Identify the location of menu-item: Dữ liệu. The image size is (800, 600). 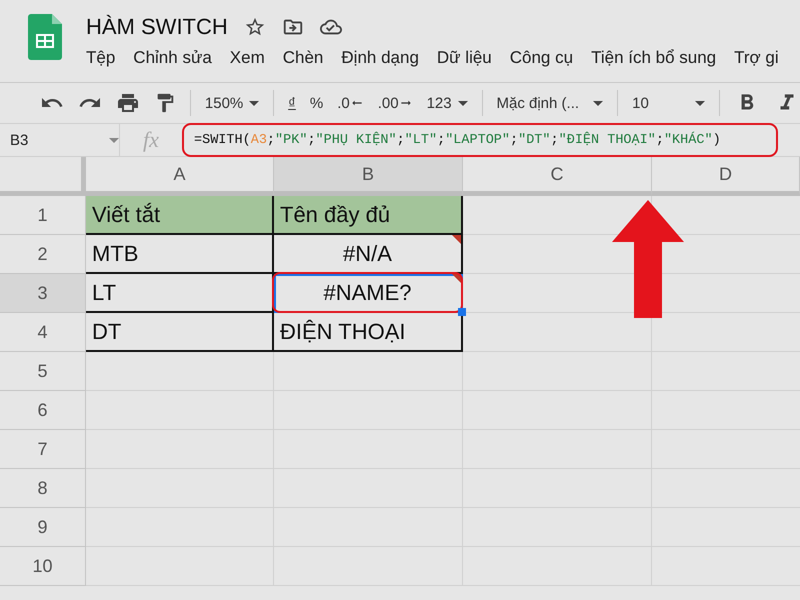
(464, 58).